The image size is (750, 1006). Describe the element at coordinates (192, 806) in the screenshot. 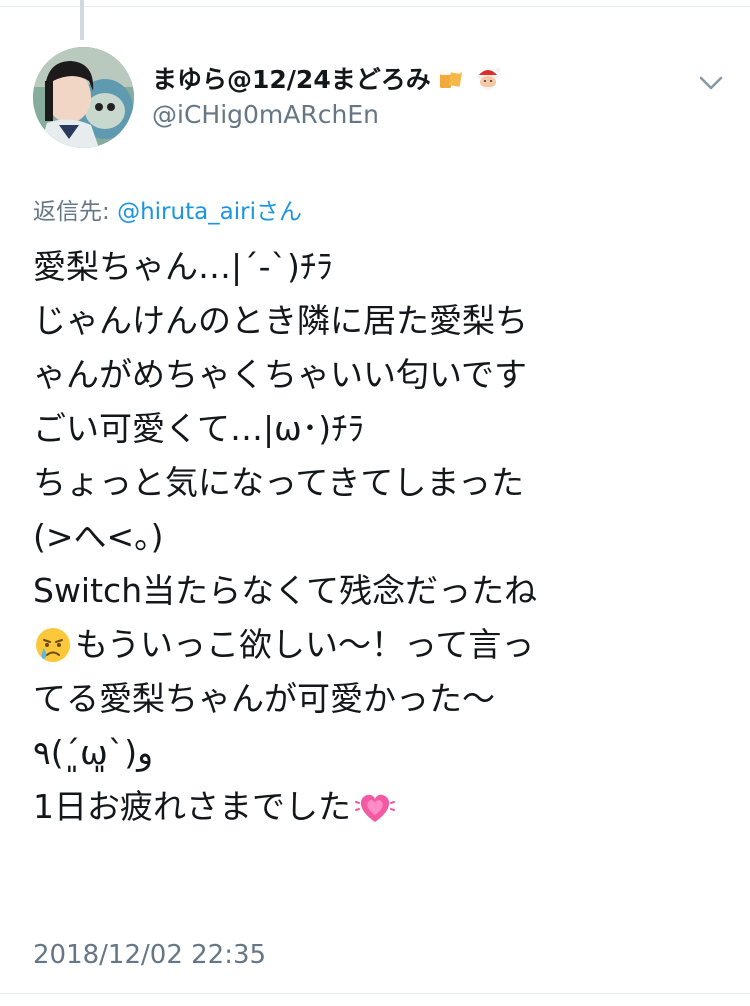

I see `tweet-line-11-text: 1日お疲れさまでした` at that location.